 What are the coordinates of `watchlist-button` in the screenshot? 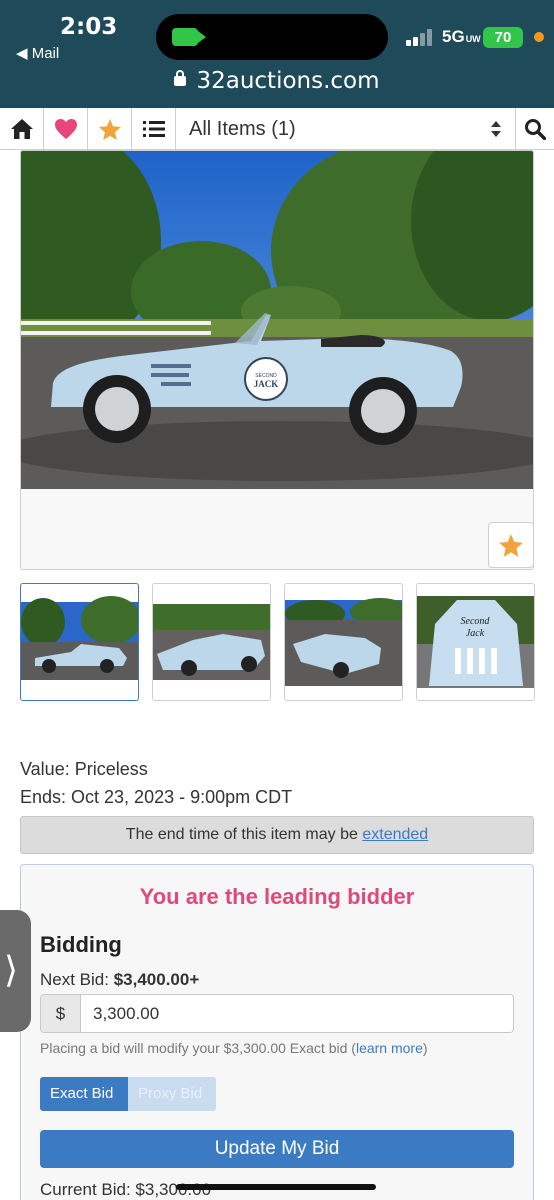 It's located at (110, 129).